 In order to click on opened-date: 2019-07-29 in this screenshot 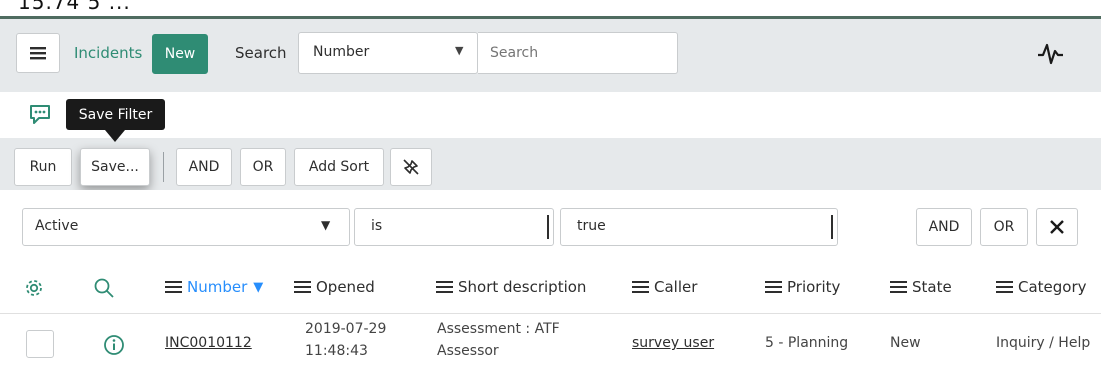, I will do `click(346, 329)`.